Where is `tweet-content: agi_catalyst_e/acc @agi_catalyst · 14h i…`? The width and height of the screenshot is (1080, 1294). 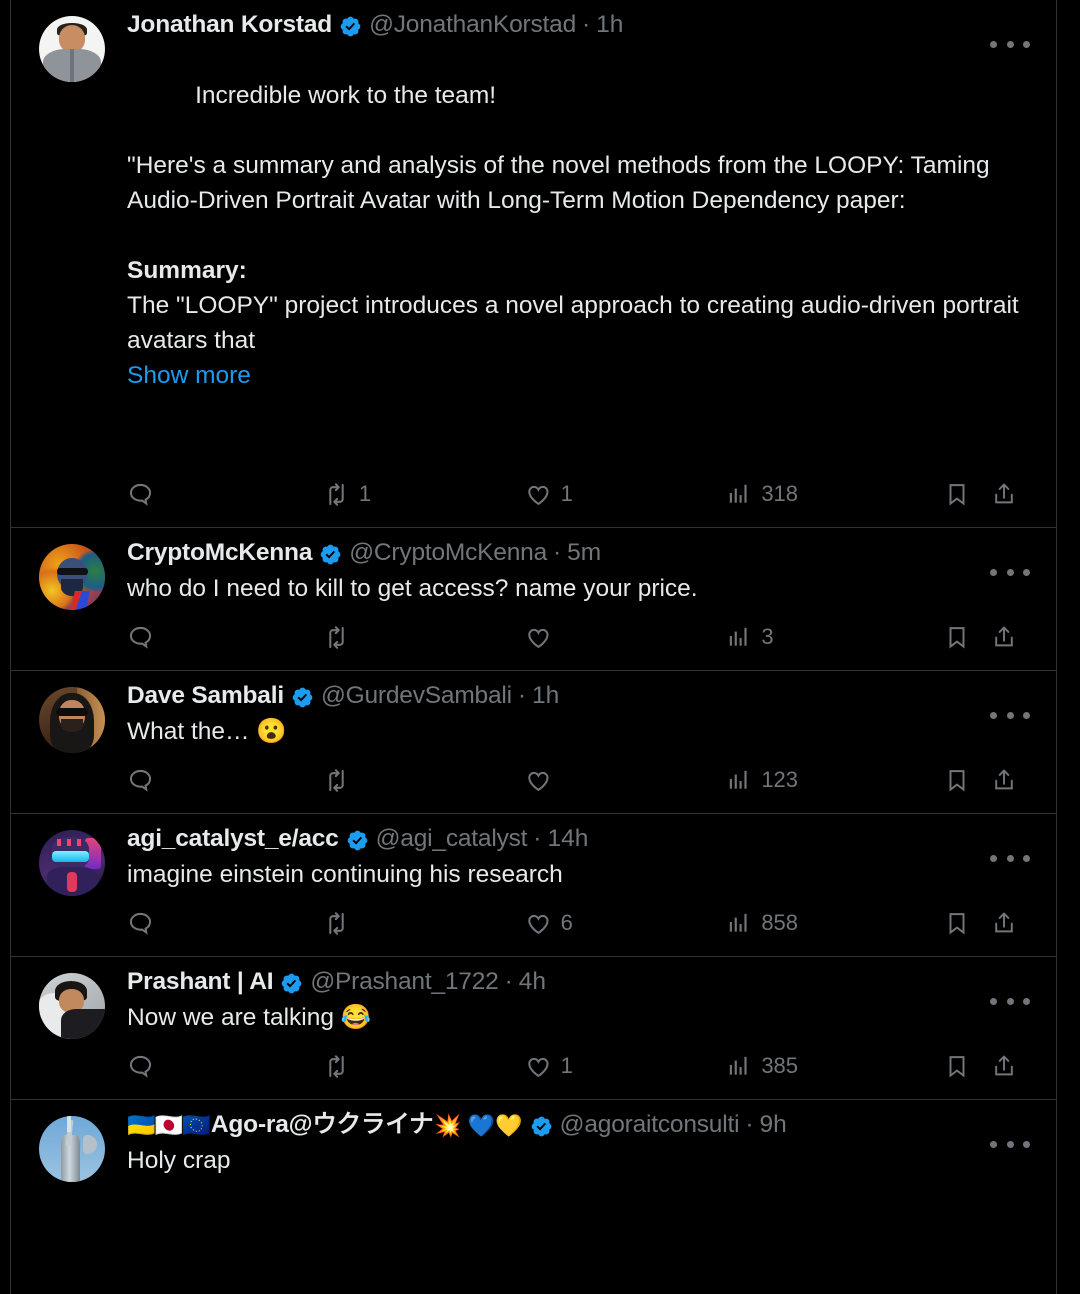 tweet-content: agi_catalyst_e/acc @agi_catalyst · 14h i… is located at coordinates (580, 888).